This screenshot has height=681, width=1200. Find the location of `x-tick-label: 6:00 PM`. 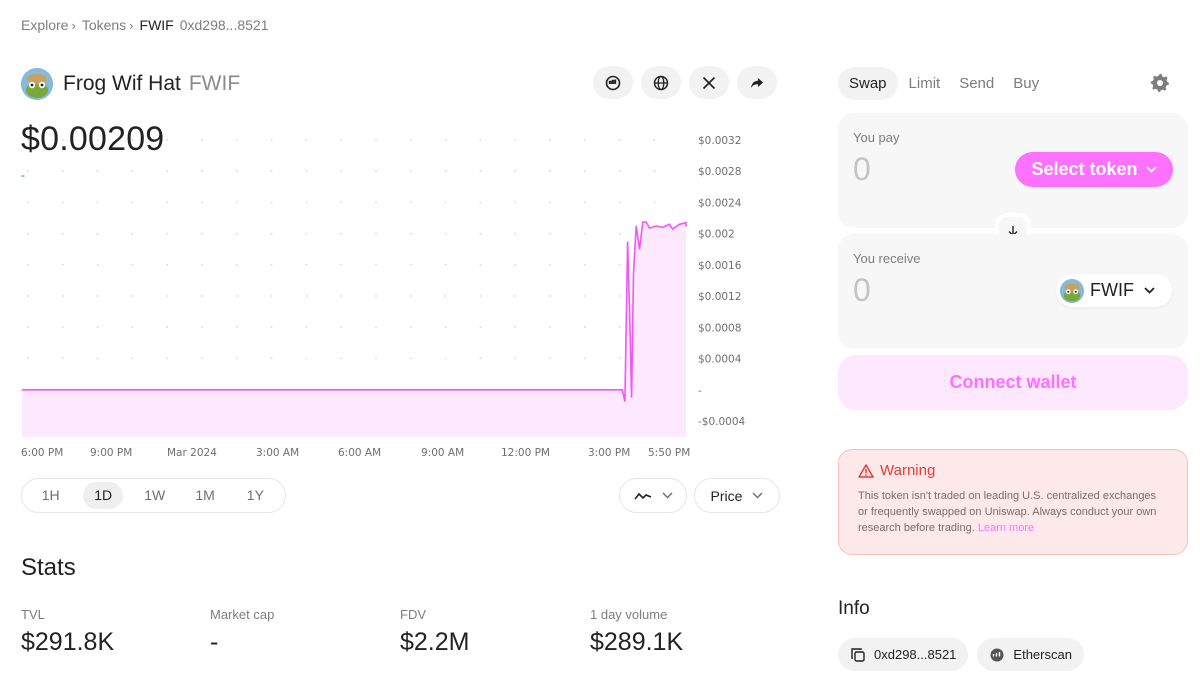

x-tick-label: 6:00 PM is located at coordinates (42, 453).